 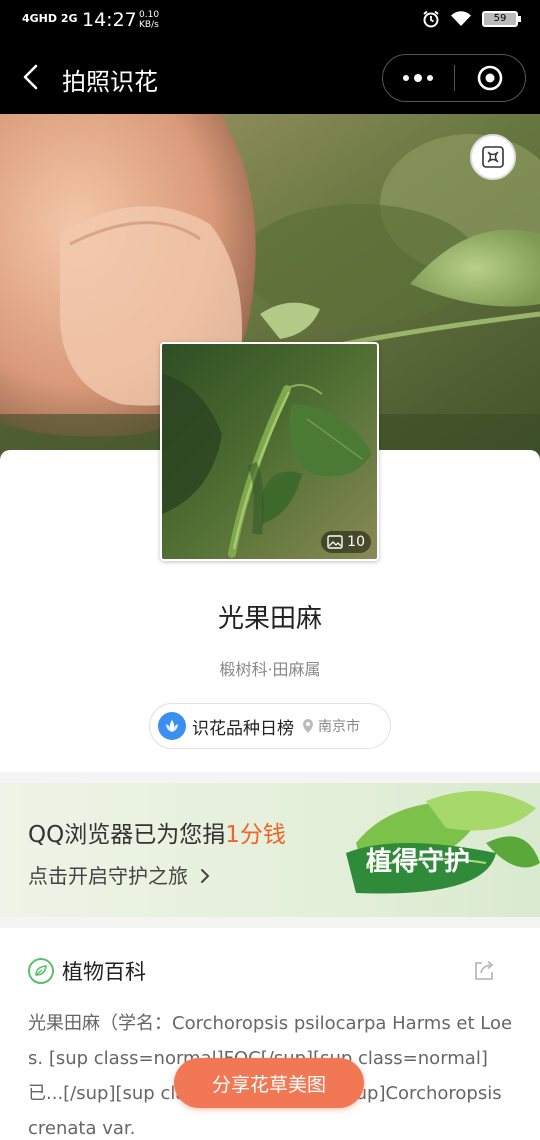 What do you see at coordinates (270, 78) in the screenshot?
I see `nav-bar: 拍照识花` at bounding box center [270, 78].